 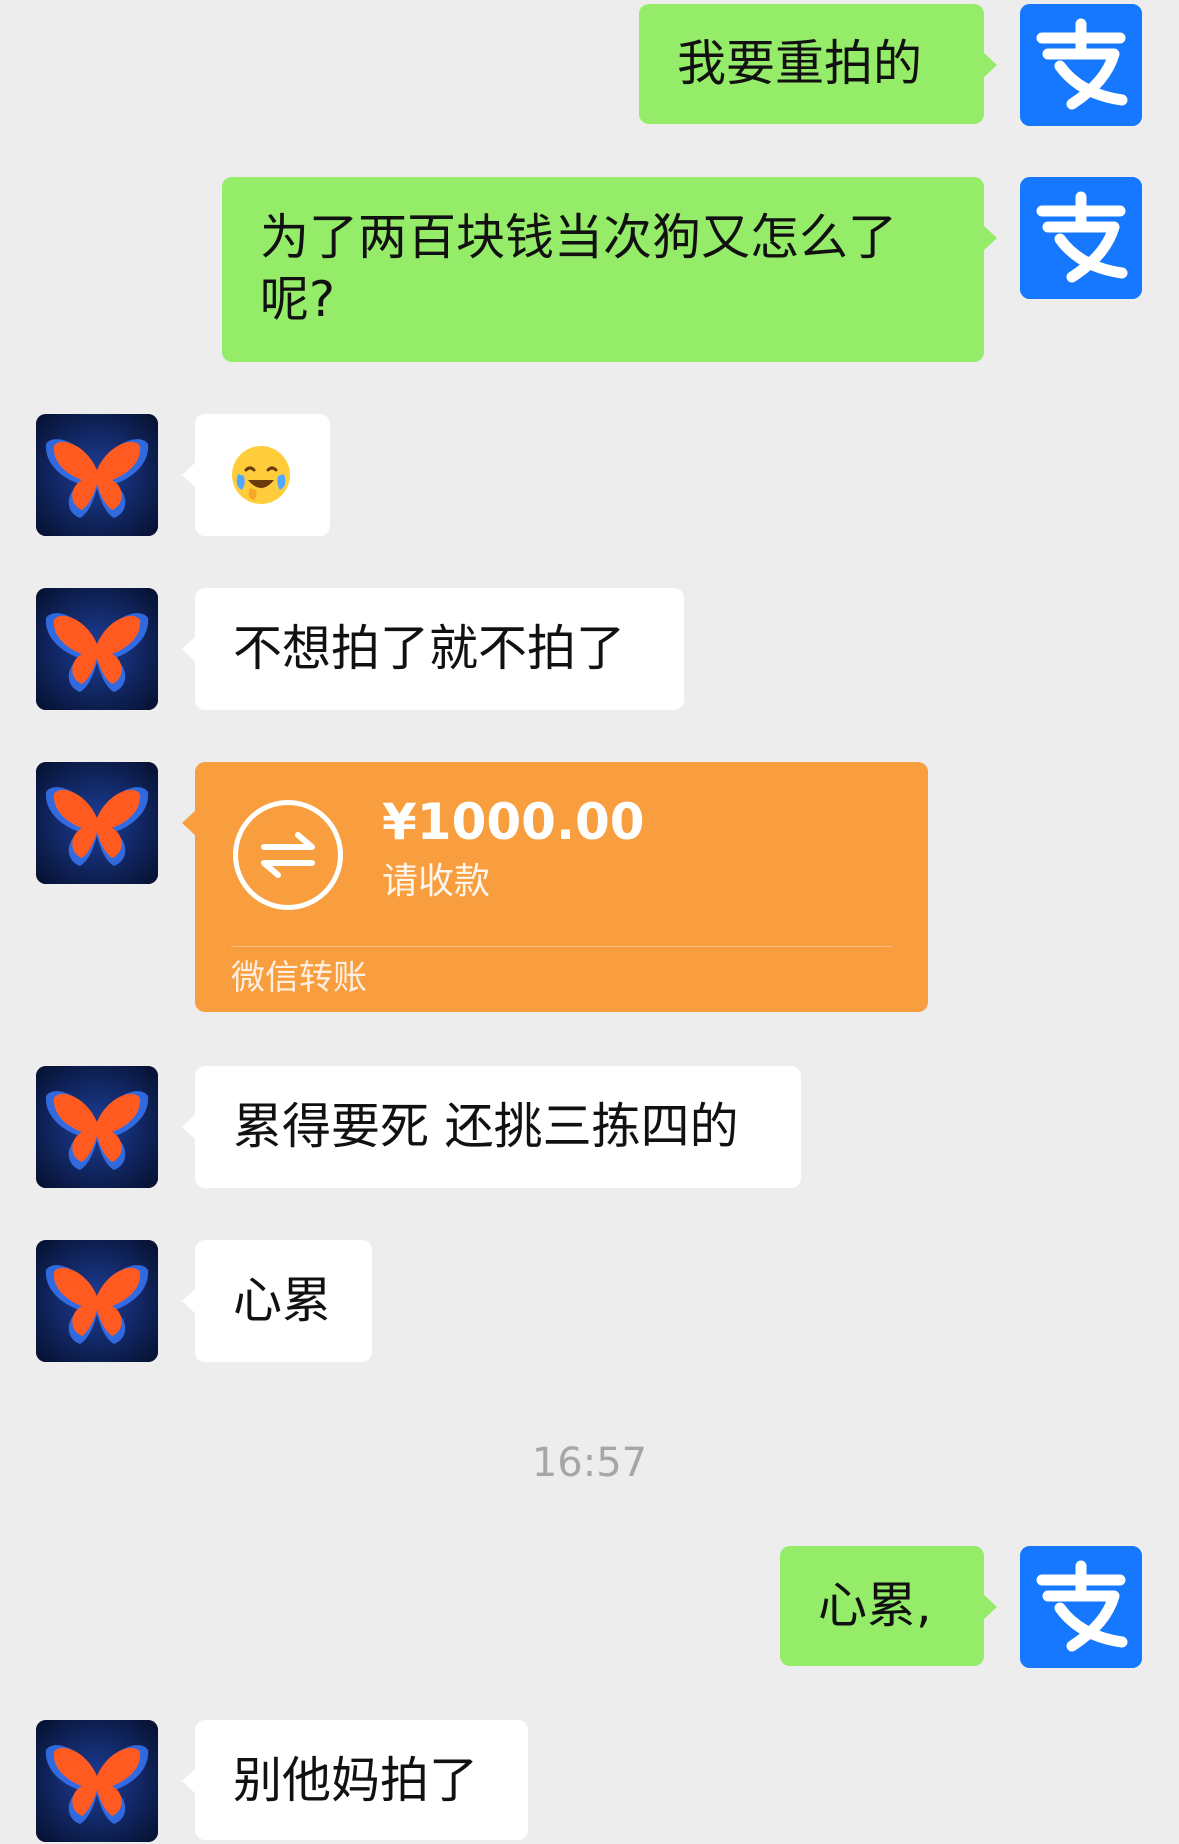 I want to click on message-text: 别他妈拍了, so click(x=356, y=1780).